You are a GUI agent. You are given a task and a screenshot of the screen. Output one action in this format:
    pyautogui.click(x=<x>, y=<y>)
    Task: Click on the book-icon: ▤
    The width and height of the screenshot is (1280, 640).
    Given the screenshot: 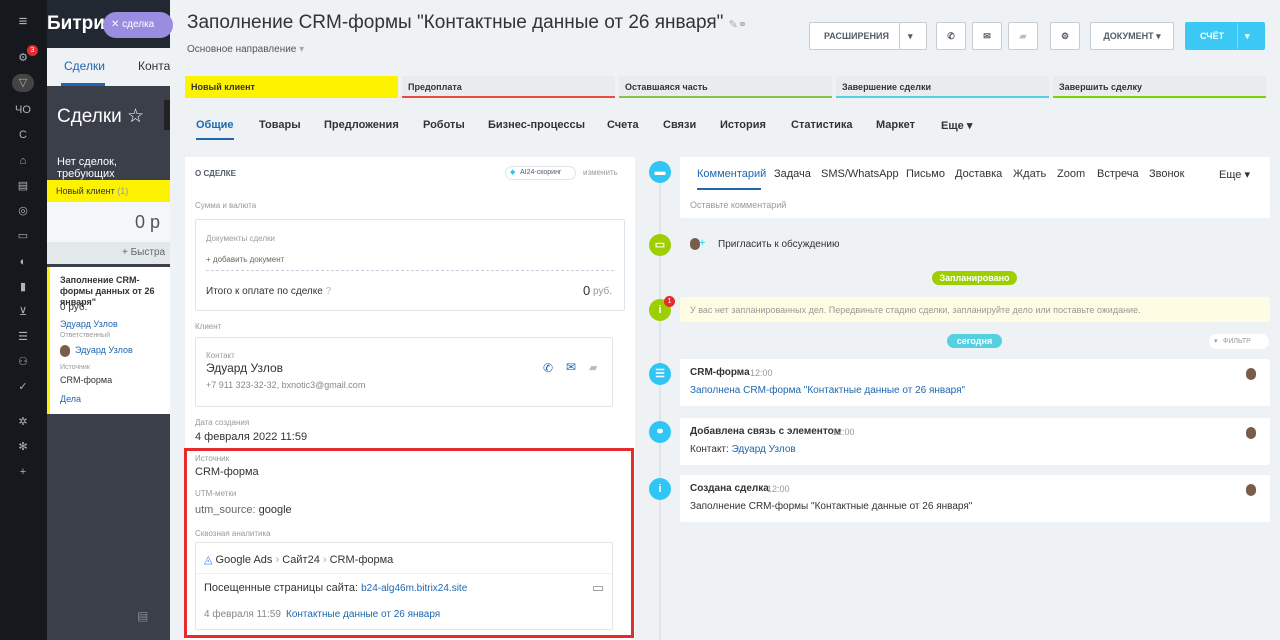 What is the action you would take?
    pyautogui.click(x=23, y=186)
    